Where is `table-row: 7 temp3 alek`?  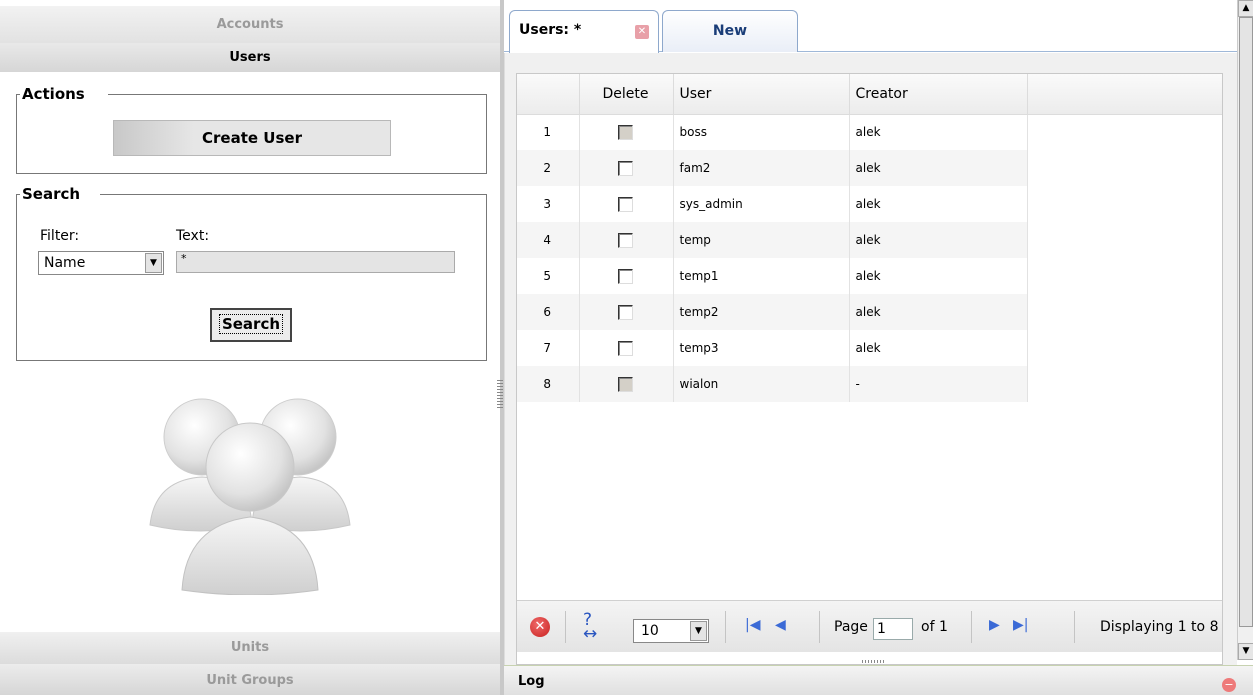
table-row: 7 temp3 alek is located at coordinates (869, 348).